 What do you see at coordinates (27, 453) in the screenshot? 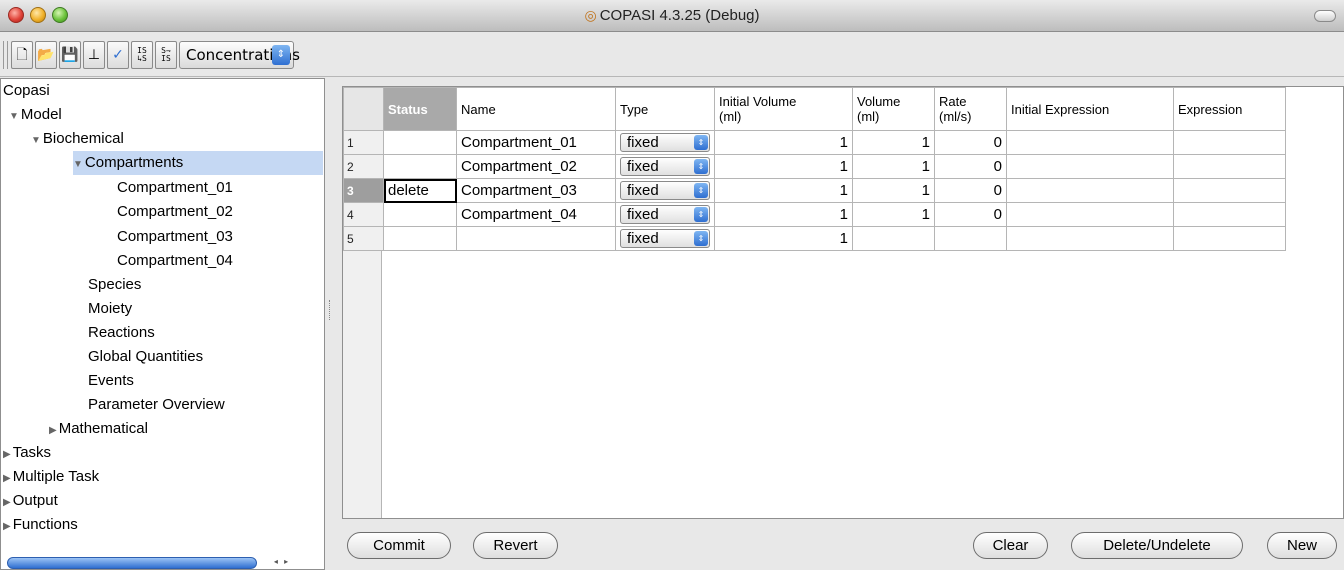
I see `tree-node-tasks: ▶ Tasks` at bounding box center [27, 453].